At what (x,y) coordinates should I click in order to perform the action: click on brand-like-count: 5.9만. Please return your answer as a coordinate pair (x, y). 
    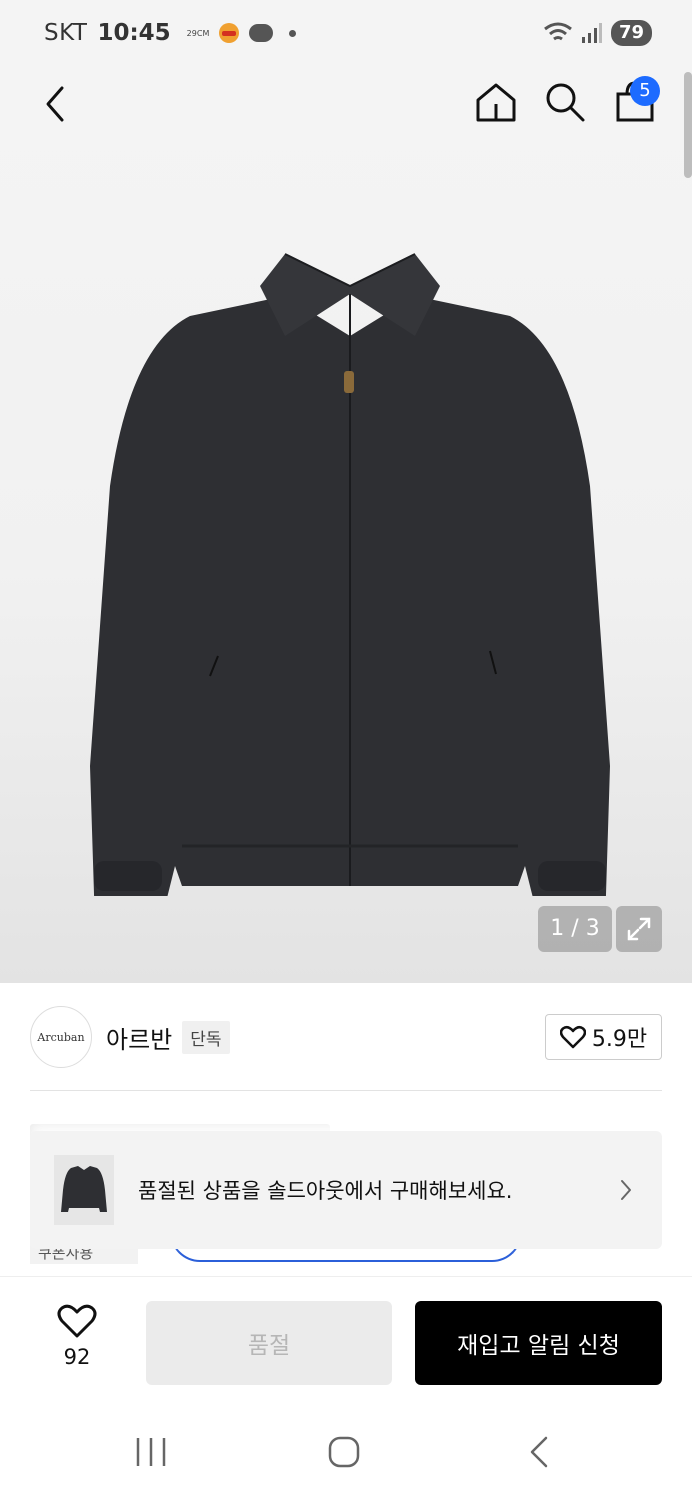
    Looking at the image, I should click on (619, 1039).